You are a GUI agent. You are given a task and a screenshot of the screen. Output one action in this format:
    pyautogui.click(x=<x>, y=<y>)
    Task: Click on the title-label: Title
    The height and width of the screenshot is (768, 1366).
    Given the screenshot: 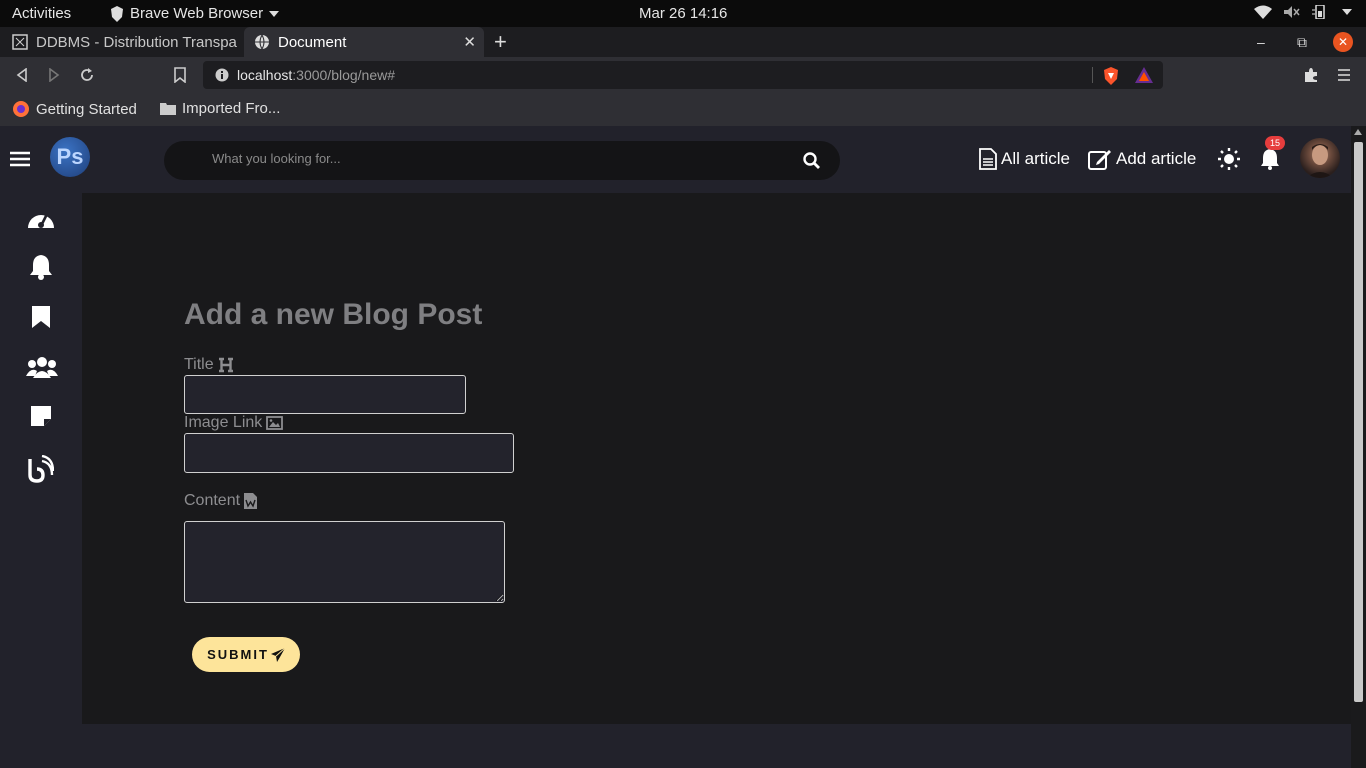 What is the action you would take?
    pyautogui.click(x=209, y=365)
    